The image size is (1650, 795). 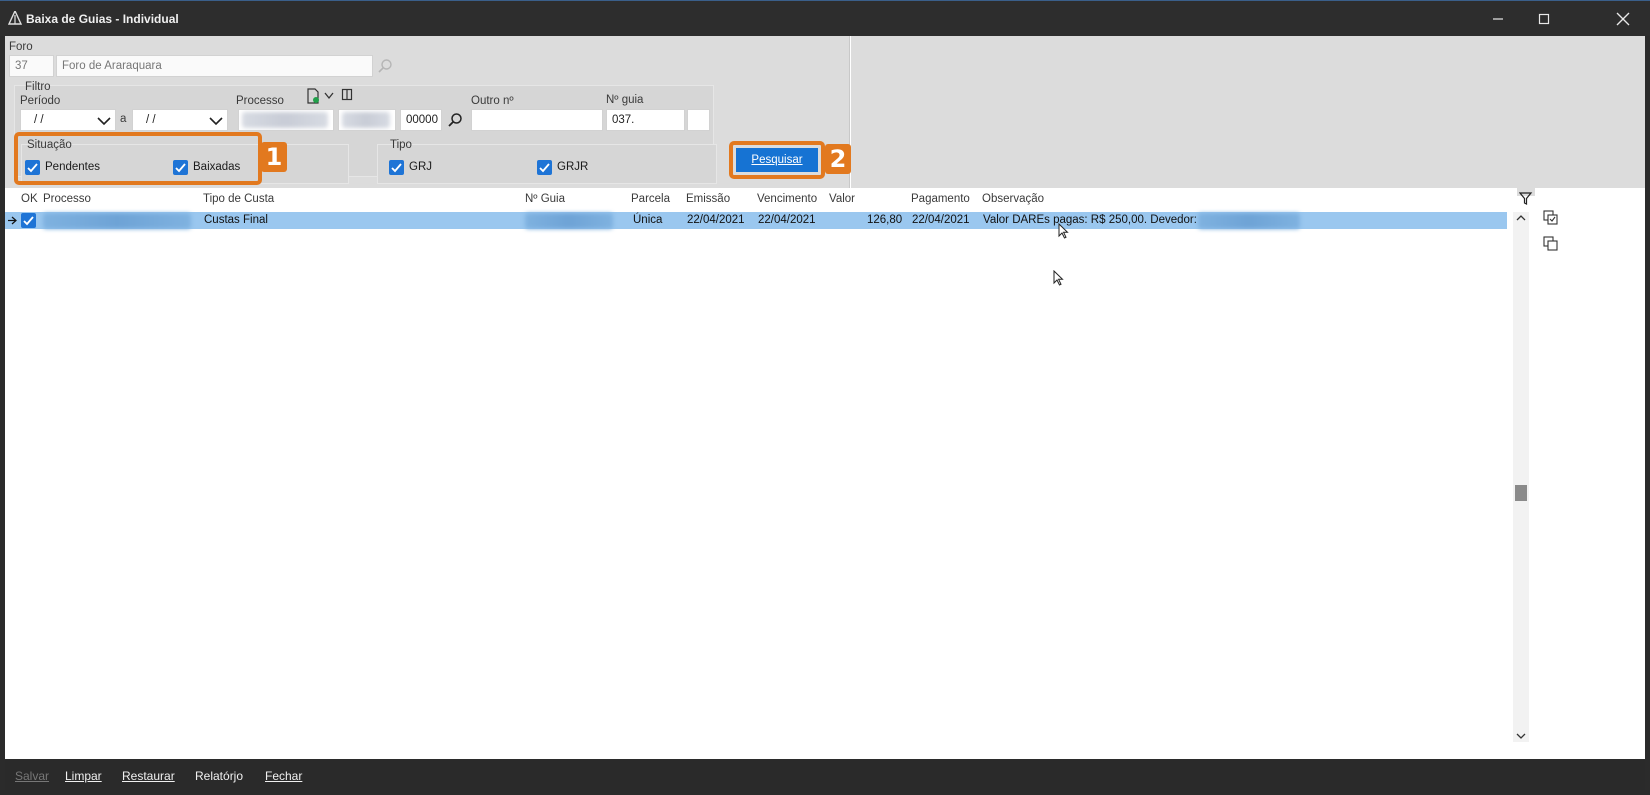 What do you see at coordinates (455, 120) in the screenshot?
I see `processo-search-icon` at bounding box center [455, 120].